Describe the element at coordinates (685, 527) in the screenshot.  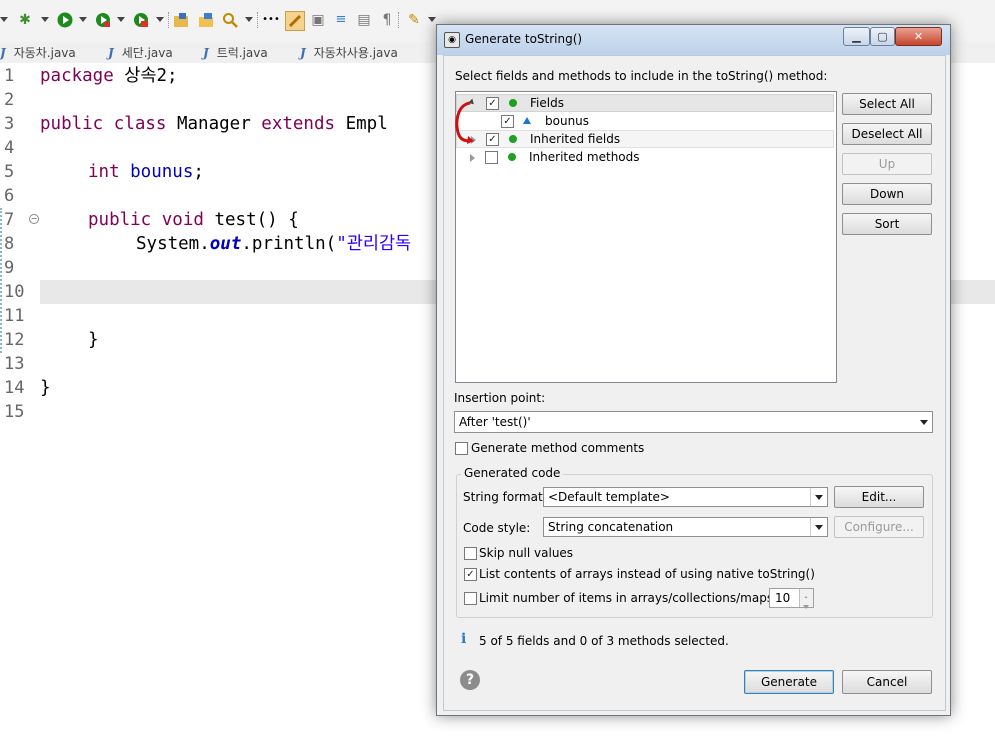
I see `code-style-select: String concatenation` at that location.